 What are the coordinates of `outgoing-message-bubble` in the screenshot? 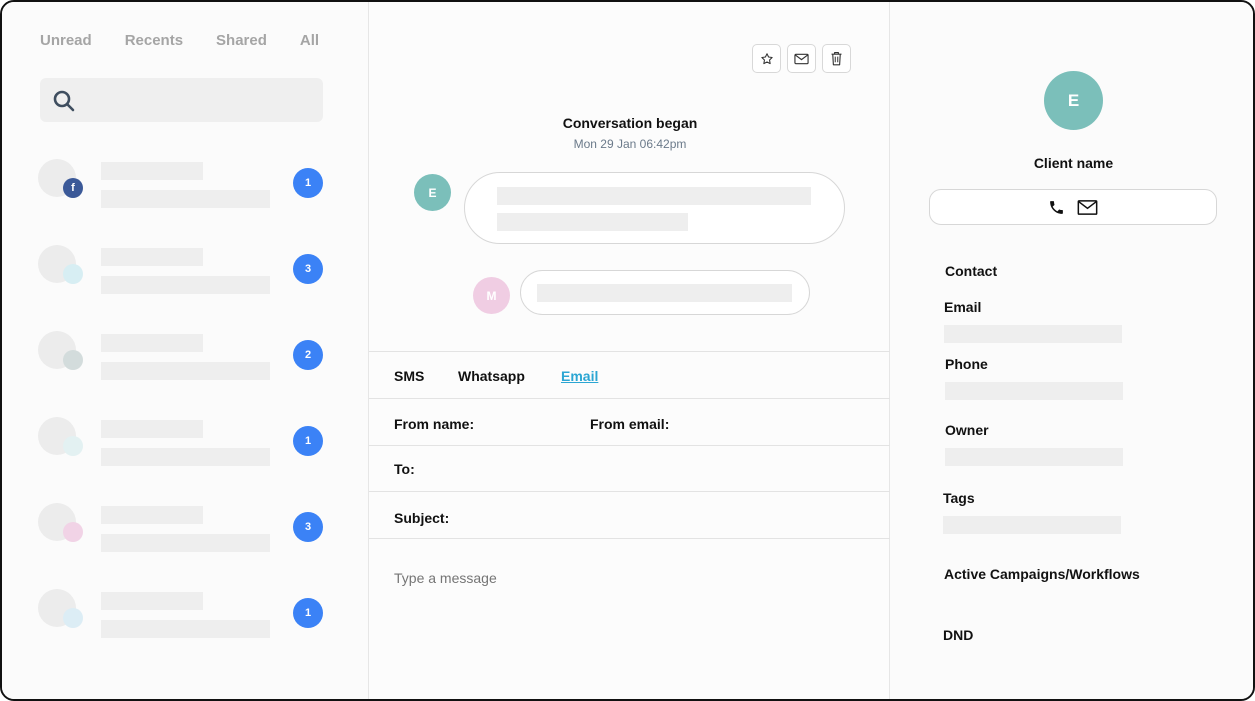 It's located at (665, 292).